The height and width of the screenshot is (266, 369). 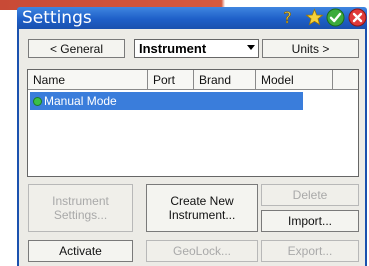 I want to click on column-header-model: Model, so click(x=294, y=80).